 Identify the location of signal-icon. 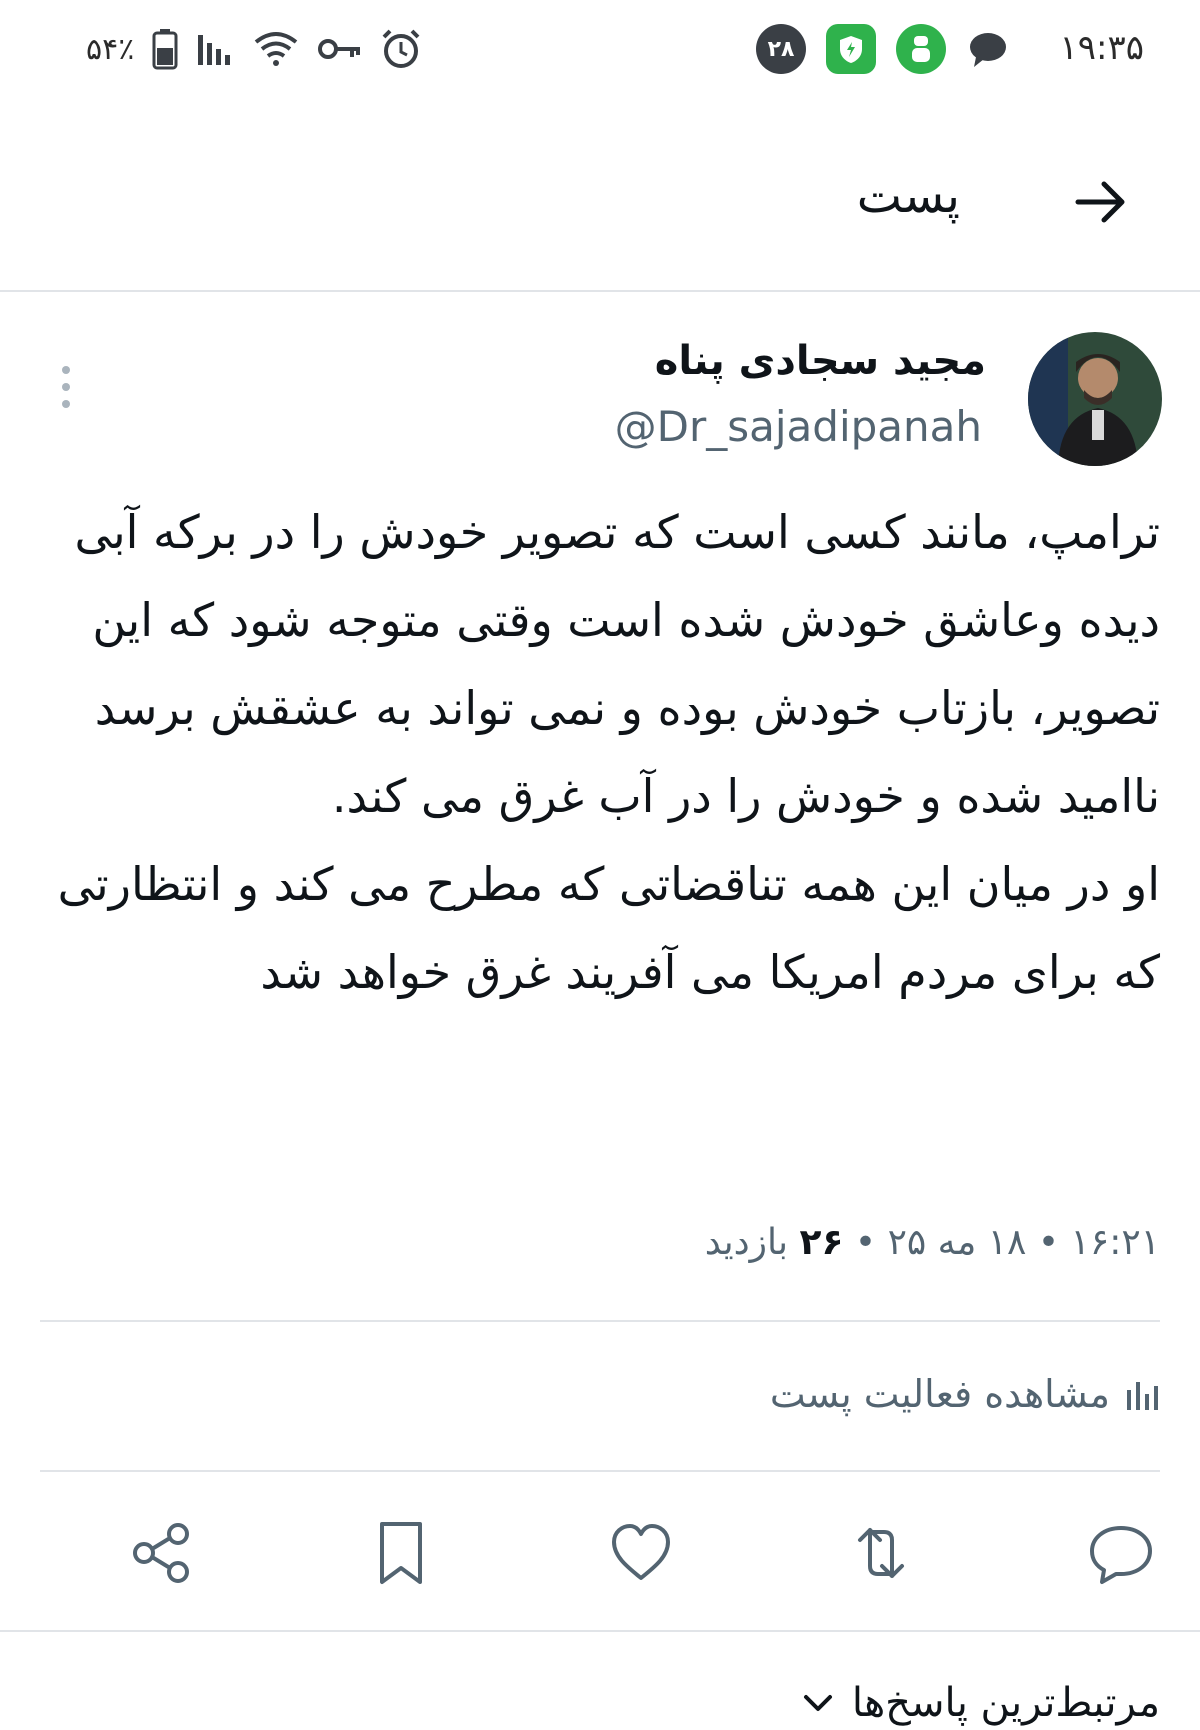
(214, 50).